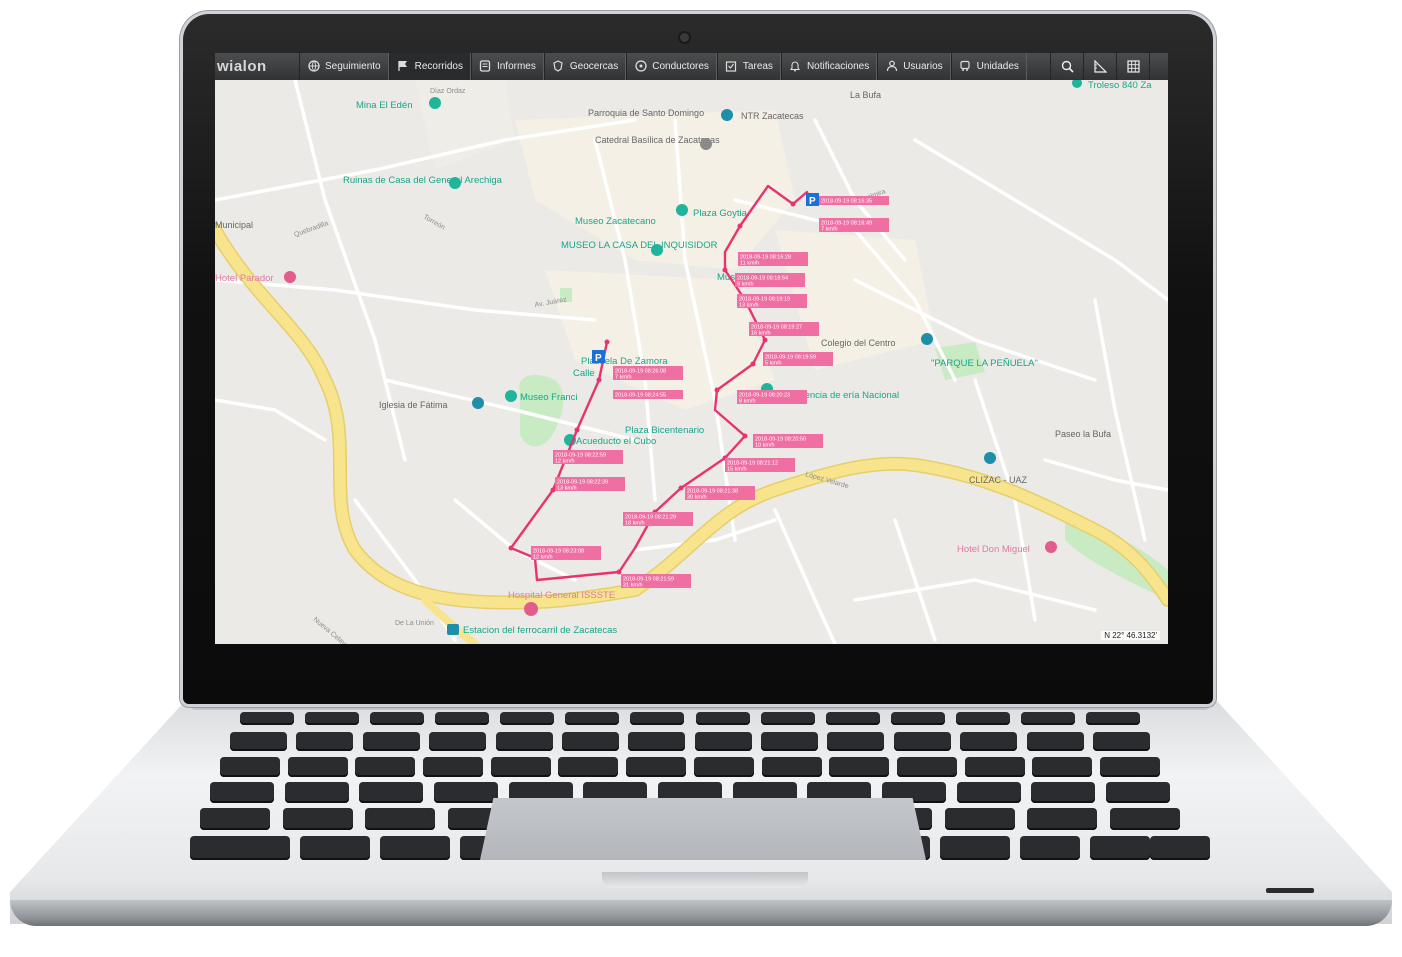 The width and height of the screenshot is (1402, 957). Describe the element at coordinates (639, 245) in the screenshot. I see `poi-museo-inquisidor: MUSEO LA CASA DEL INQUISIDOR` at that location.